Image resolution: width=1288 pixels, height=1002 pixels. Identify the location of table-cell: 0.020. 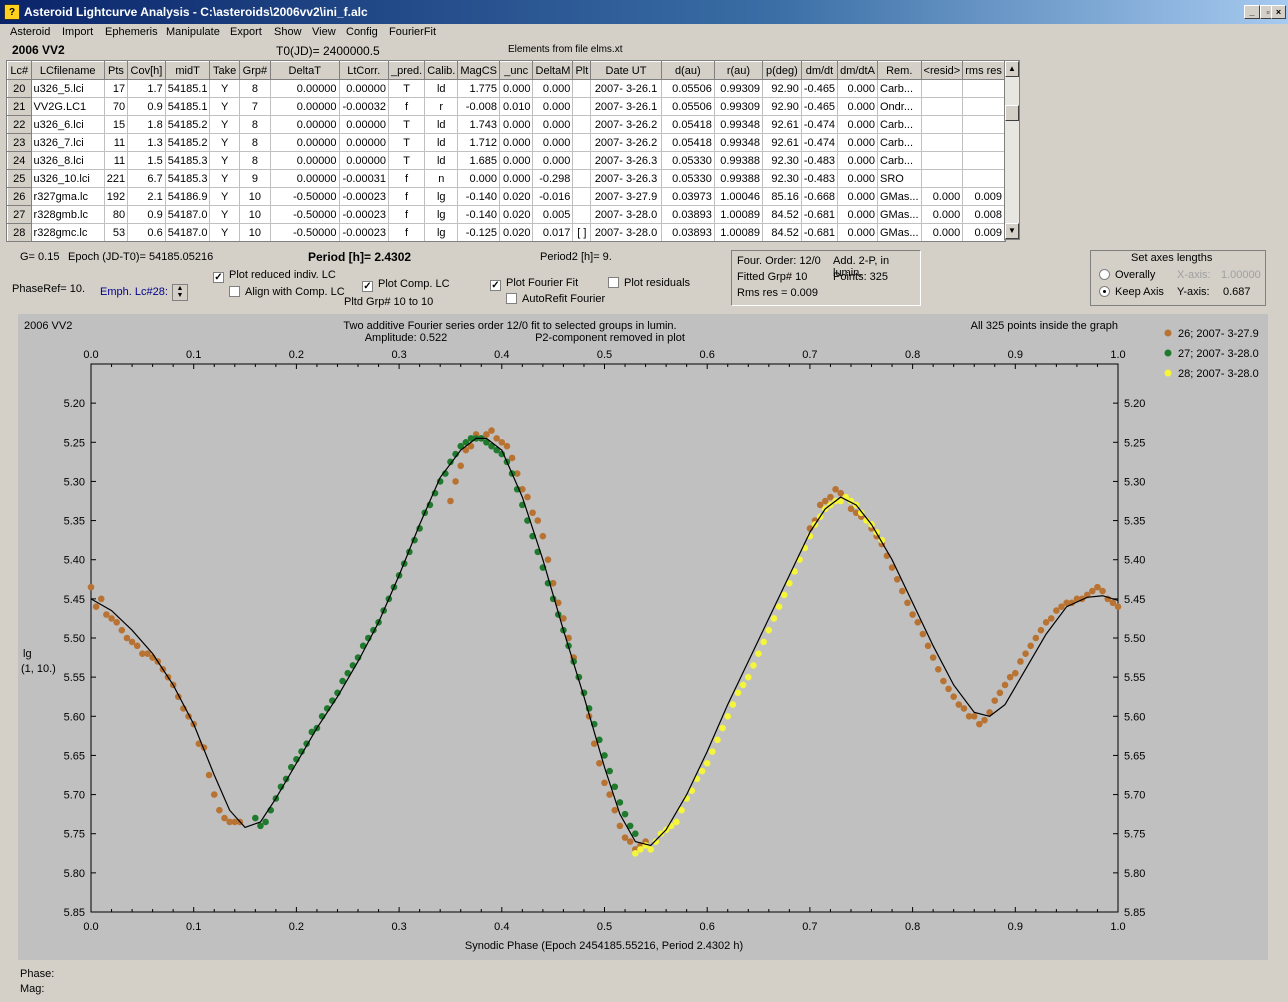
(516, 232).